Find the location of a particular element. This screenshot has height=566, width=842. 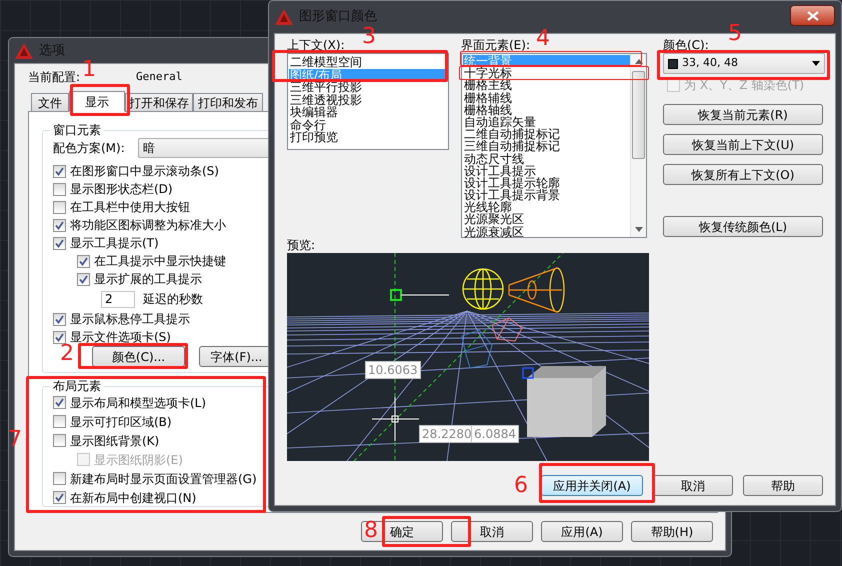

checkbox-label: 在工具栏中使用大按钮 is located at coordinates (130, 207).